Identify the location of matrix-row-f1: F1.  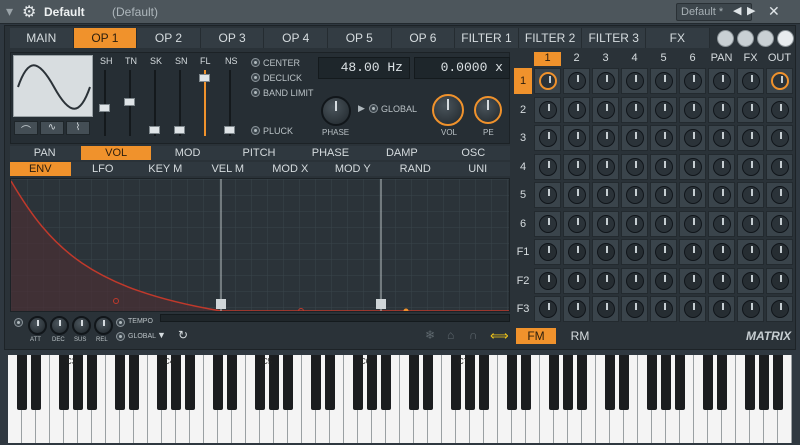
(523, 252).